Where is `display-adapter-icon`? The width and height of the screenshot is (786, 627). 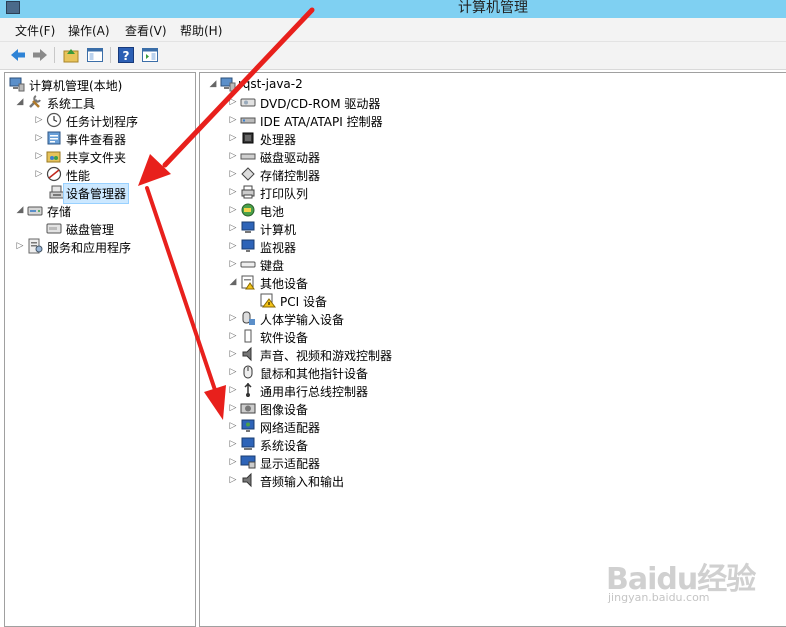
display-adapter-icon is located at coordinates (248, 462).